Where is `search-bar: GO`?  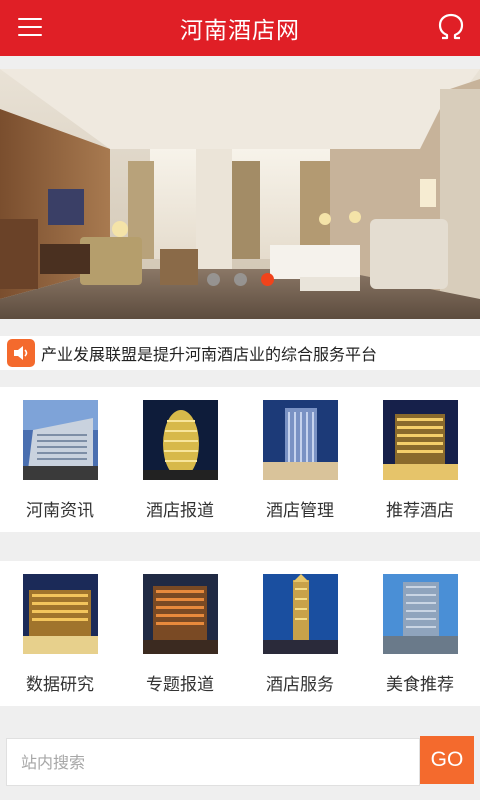 search-bar: GO is located at coordinates (240, 765).